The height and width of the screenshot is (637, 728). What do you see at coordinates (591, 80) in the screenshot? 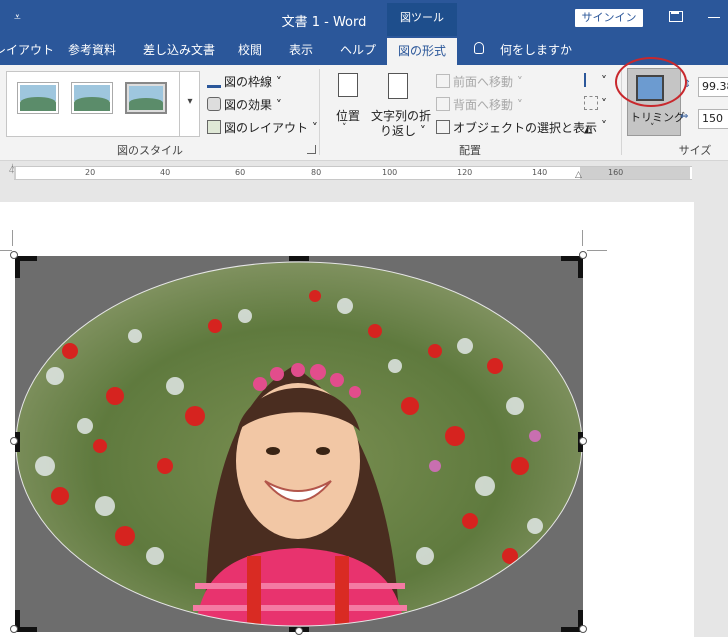
I see `align-icon` at bounding box center [591, 80].